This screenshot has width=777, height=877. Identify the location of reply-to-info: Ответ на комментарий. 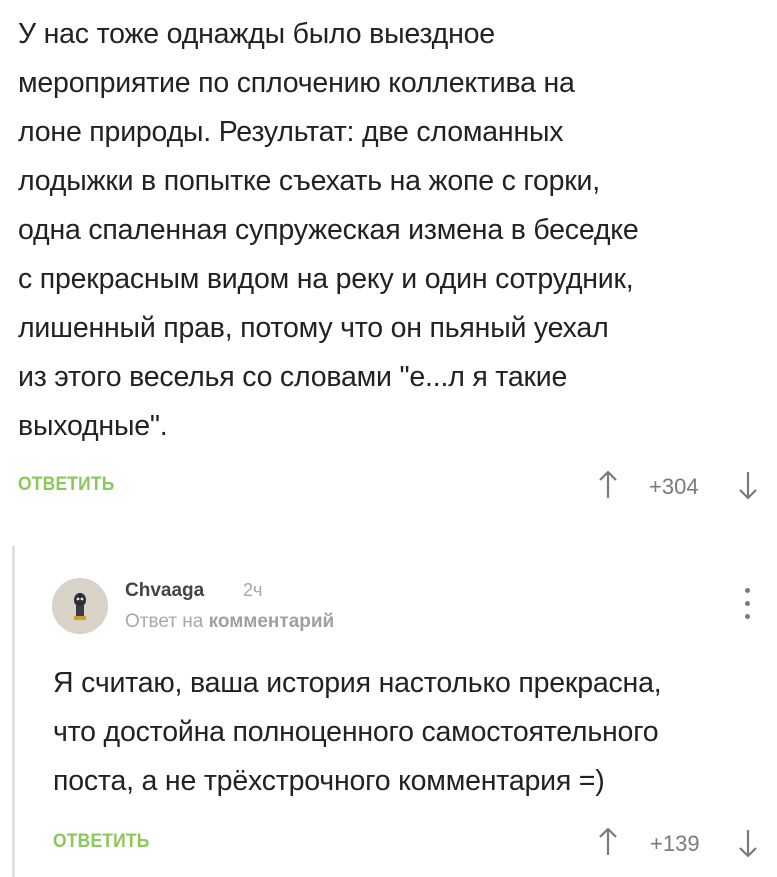
(229, 622).